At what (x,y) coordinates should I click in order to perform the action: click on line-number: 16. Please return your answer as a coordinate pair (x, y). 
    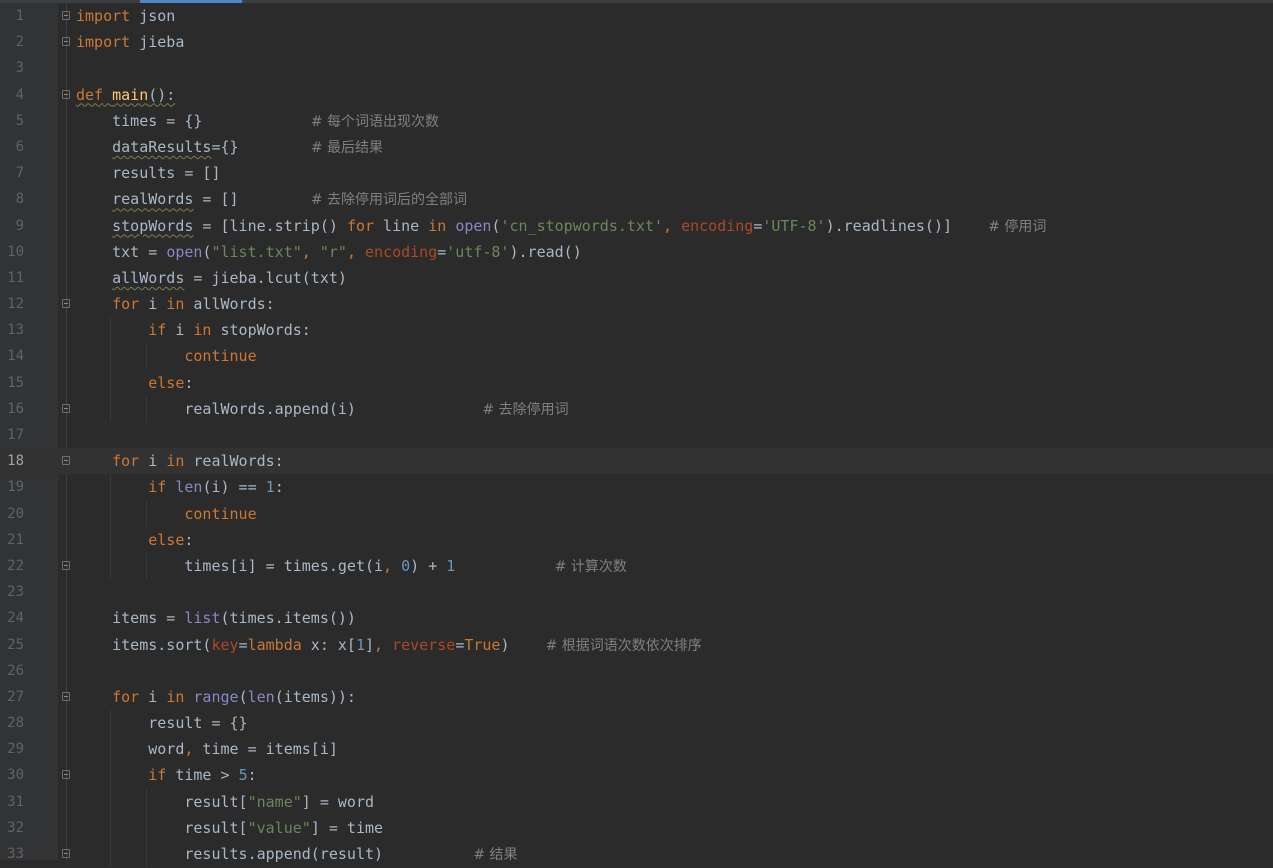
    Looking at the image, I should click on (12, 409).